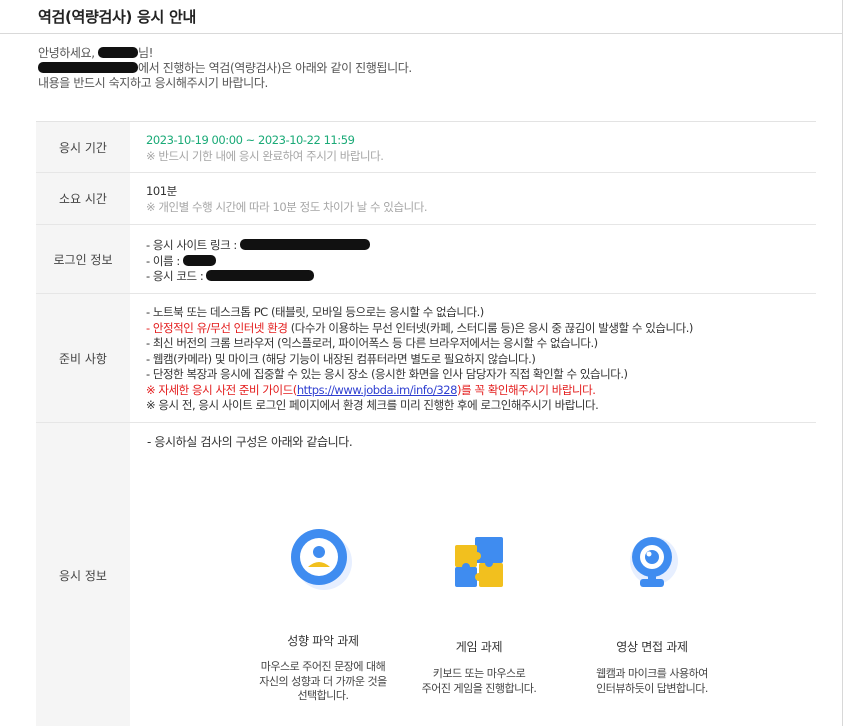 The height and width of the screenshot is (726, 860). I want to click on title-divider, so click(421, 33).